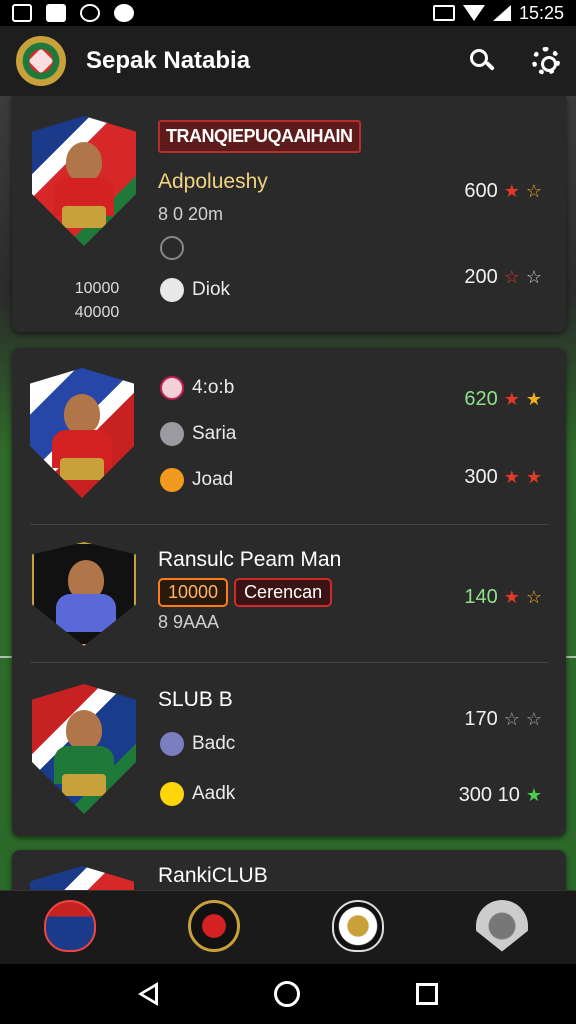 Image resolution: width=576 pixels, height=1024 pixels. What do you see at coordinates (97, 288) in the screenshot?
I see `player-meta-1: 10000` at bounding box center [97, 288].